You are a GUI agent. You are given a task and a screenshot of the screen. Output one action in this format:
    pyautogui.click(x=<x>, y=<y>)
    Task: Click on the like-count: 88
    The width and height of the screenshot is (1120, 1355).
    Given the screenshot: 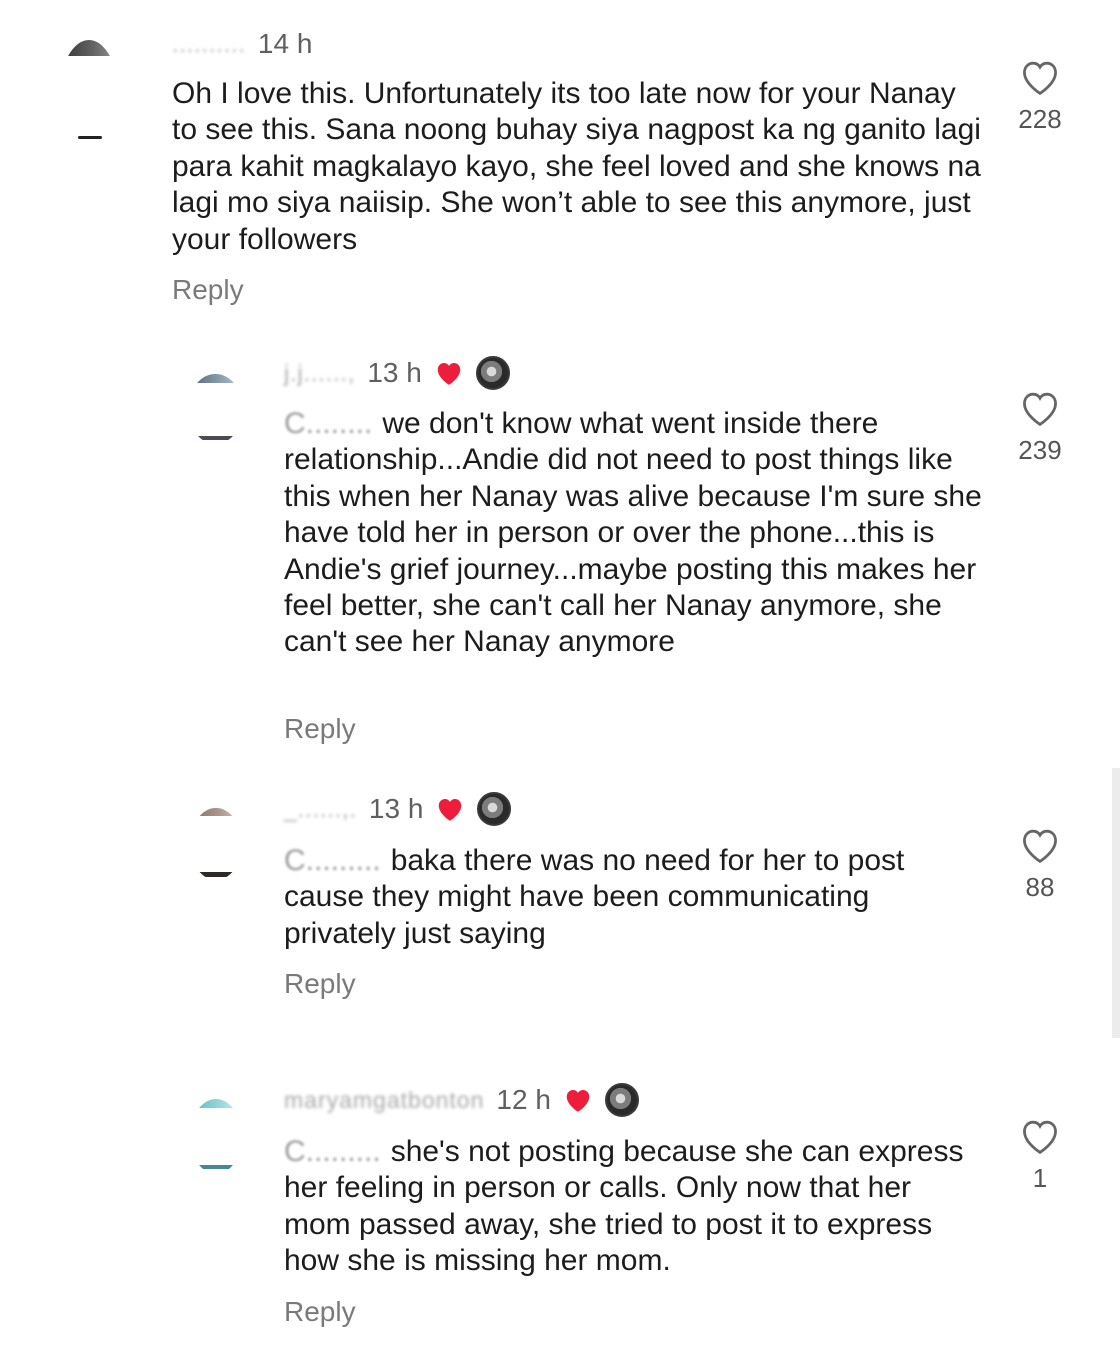 What is the action you would take?
    pyautogui.click(x=1040, y=887)
    